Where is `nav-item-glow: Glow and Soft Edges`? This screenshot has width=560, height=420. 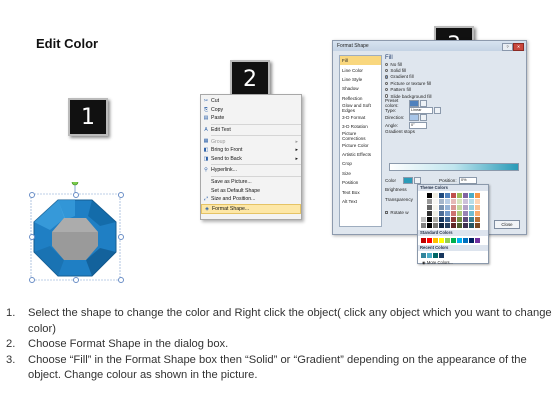 nav-item-glow: Glow and Soft Edges is located at coordinates (360, 108).